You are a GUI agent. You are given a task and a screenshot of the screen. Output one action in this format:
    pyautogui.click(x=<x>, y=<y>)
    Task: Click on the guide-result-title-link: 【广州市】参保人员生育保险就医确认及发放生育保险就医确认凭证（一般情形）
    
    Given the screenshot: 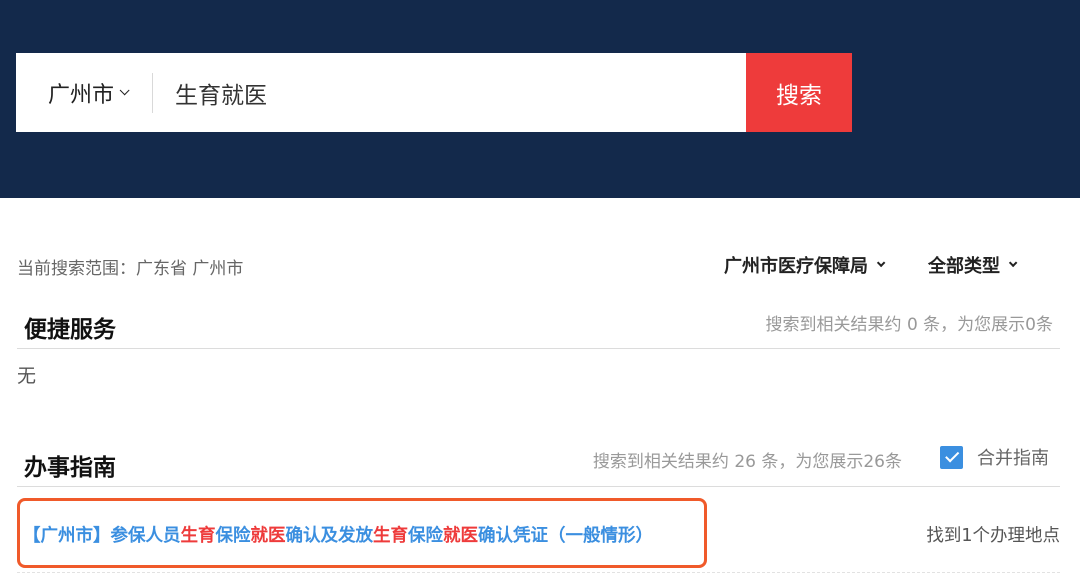 What is the action you would take?
    pyautogui.click(x=338, y=534)
    